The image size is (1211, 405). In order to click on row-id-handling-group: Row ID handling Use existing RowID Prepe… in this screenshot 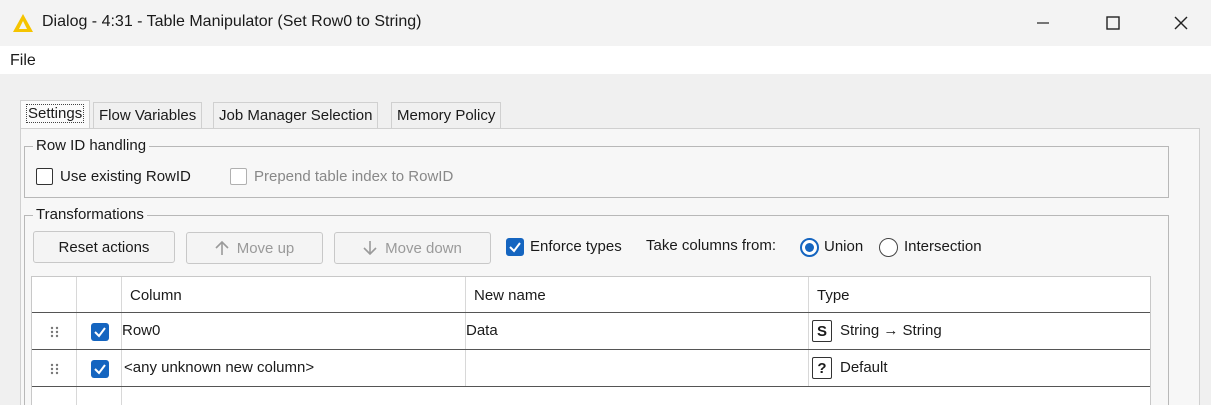, I will do `click(596, 167)`.